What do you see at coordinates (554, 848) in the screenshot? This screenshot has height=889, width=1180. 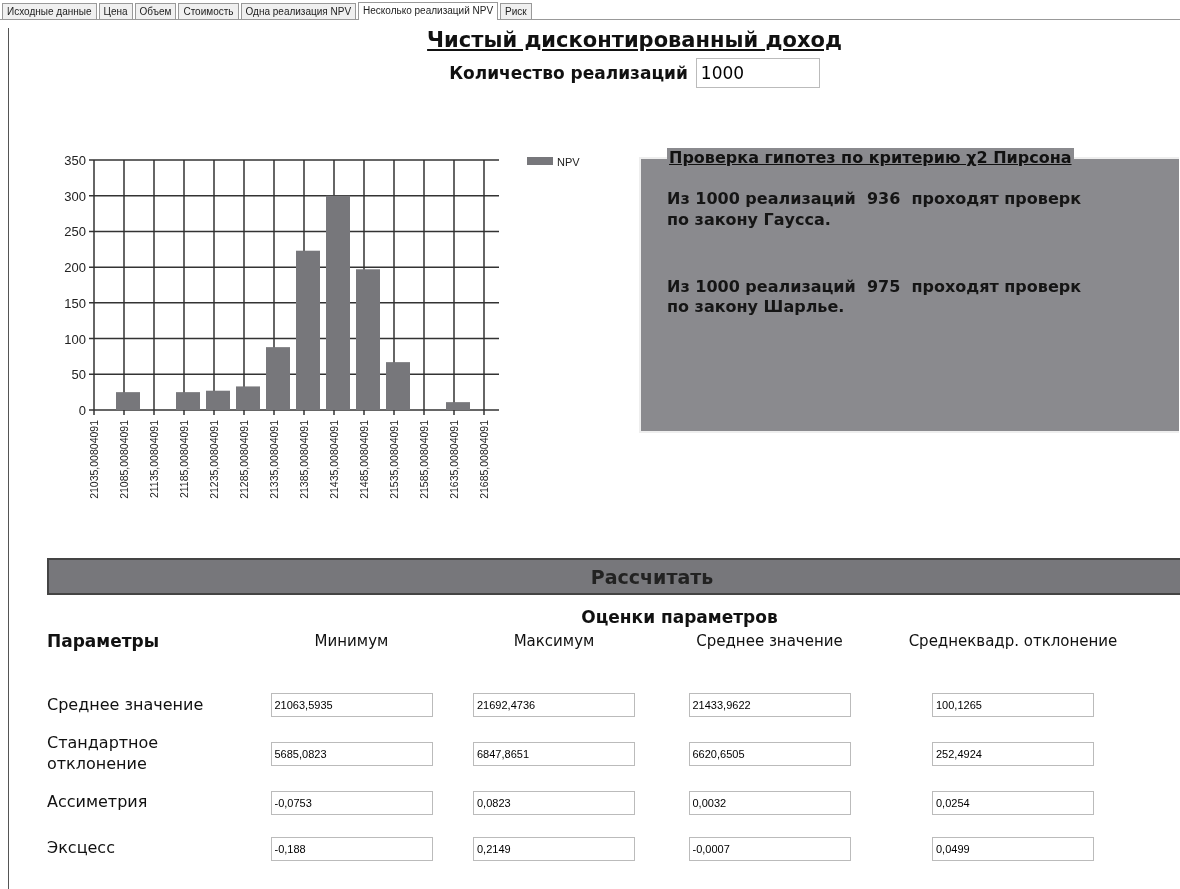 I see `input-field: 0,2149` at bounding box center [554, 848].